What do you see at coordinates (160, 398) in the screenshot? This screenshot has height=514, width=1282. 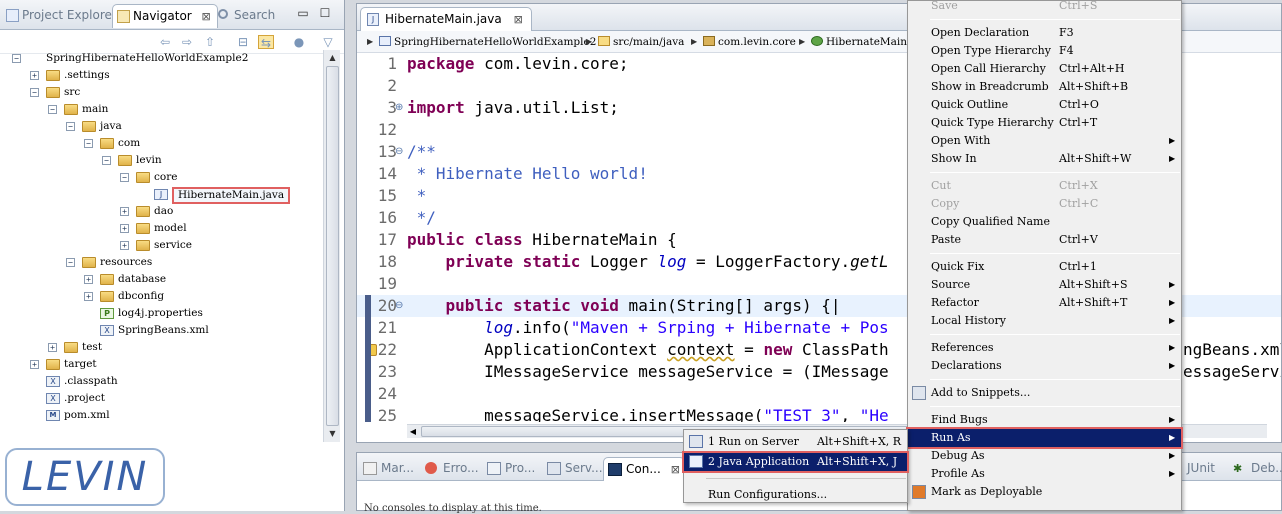 I see `tree-item: X .project` at bounding box center [160, 398].